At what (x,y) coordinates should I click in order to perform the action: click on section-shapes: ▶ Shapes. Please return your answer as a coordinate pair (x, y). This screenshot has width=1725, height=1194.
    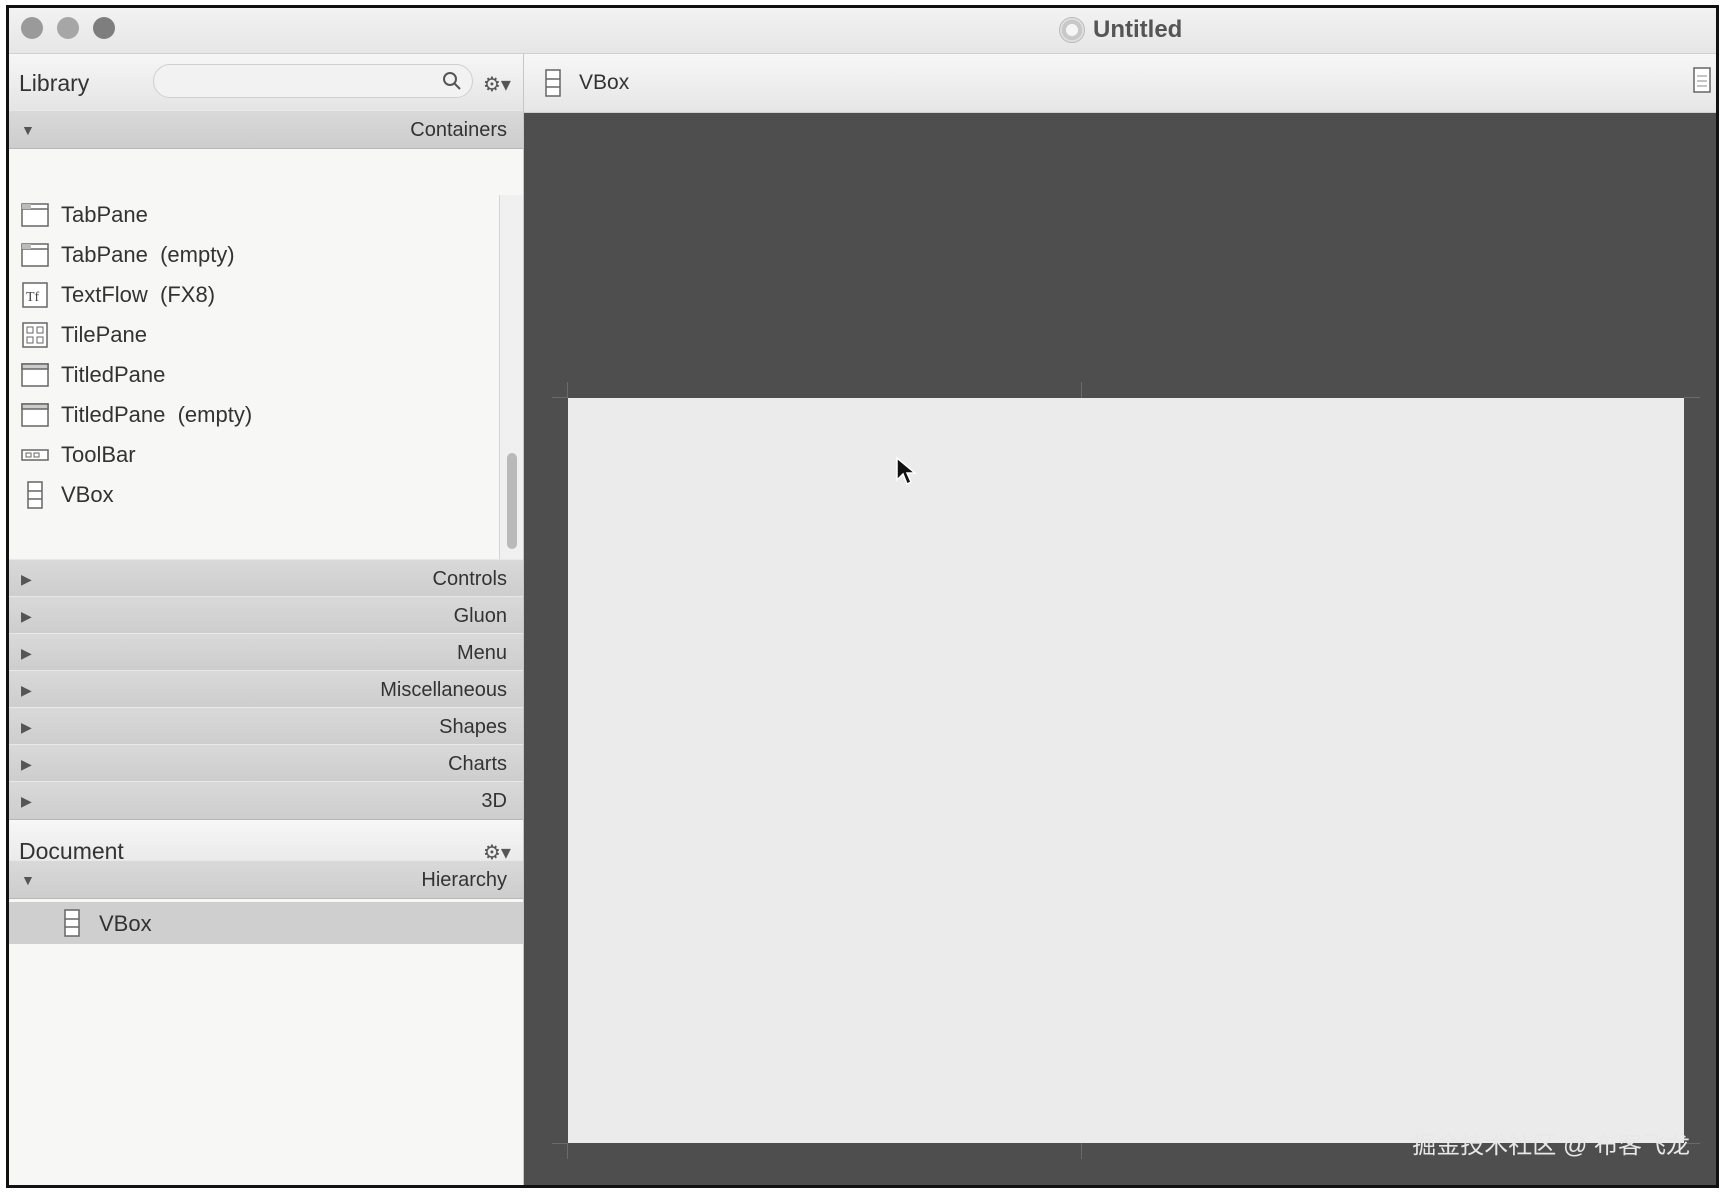
    Looking at the image, I should click on (266, 726).